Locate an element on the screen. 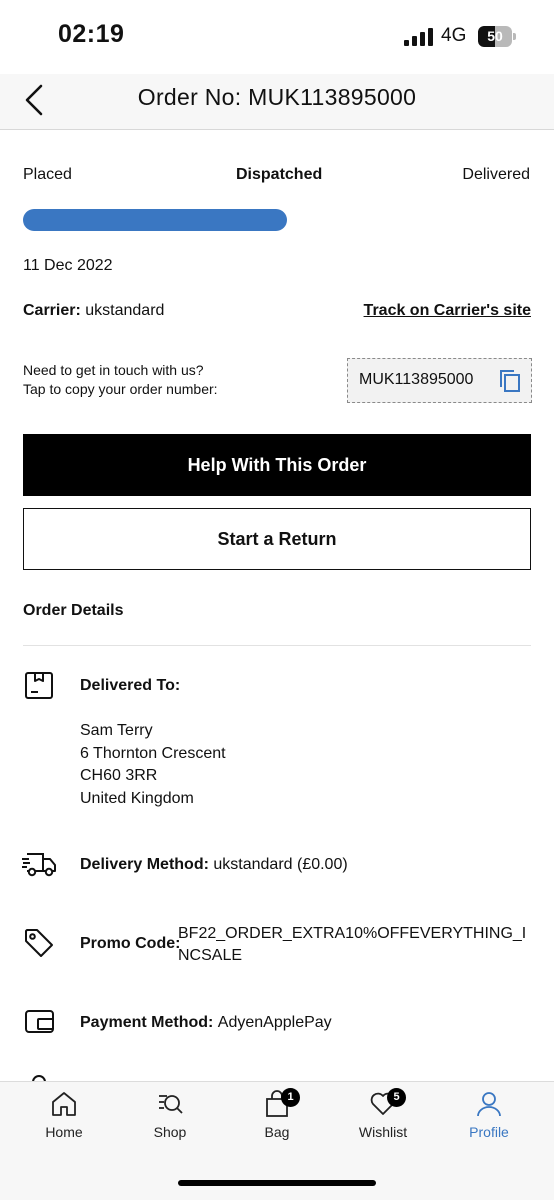 Image resolution: width=554 pixels, height=1200 pixels. contact-icon is located at coordinates (39, 1078).